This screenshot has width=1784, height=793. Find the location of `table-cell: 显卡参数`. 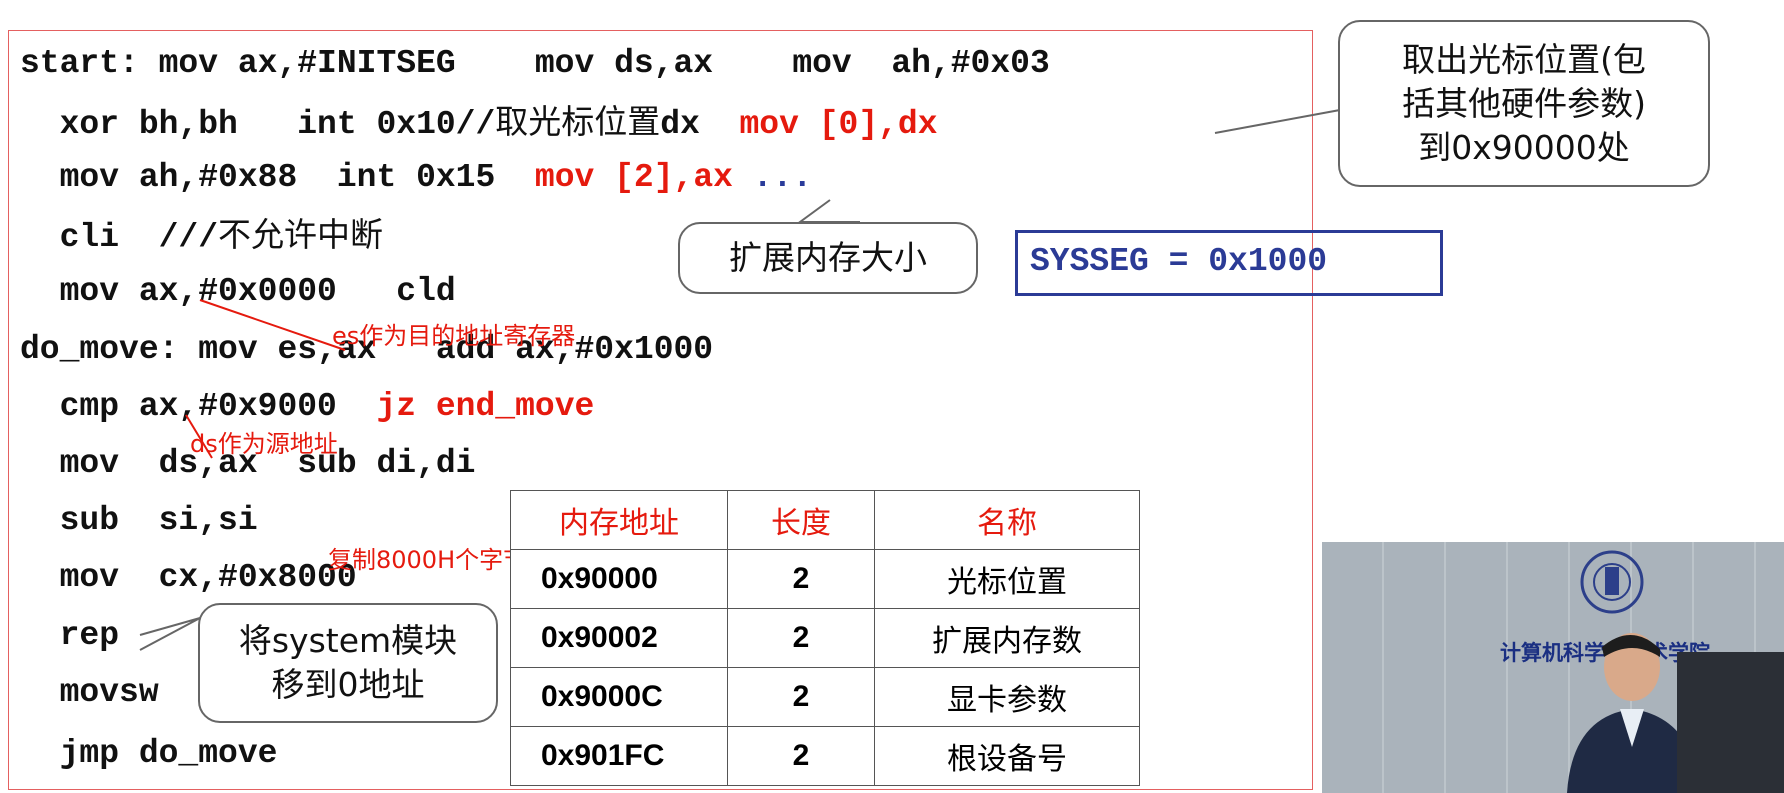

table-cell: 显卡参数 is located at coordinates (1007, 697).